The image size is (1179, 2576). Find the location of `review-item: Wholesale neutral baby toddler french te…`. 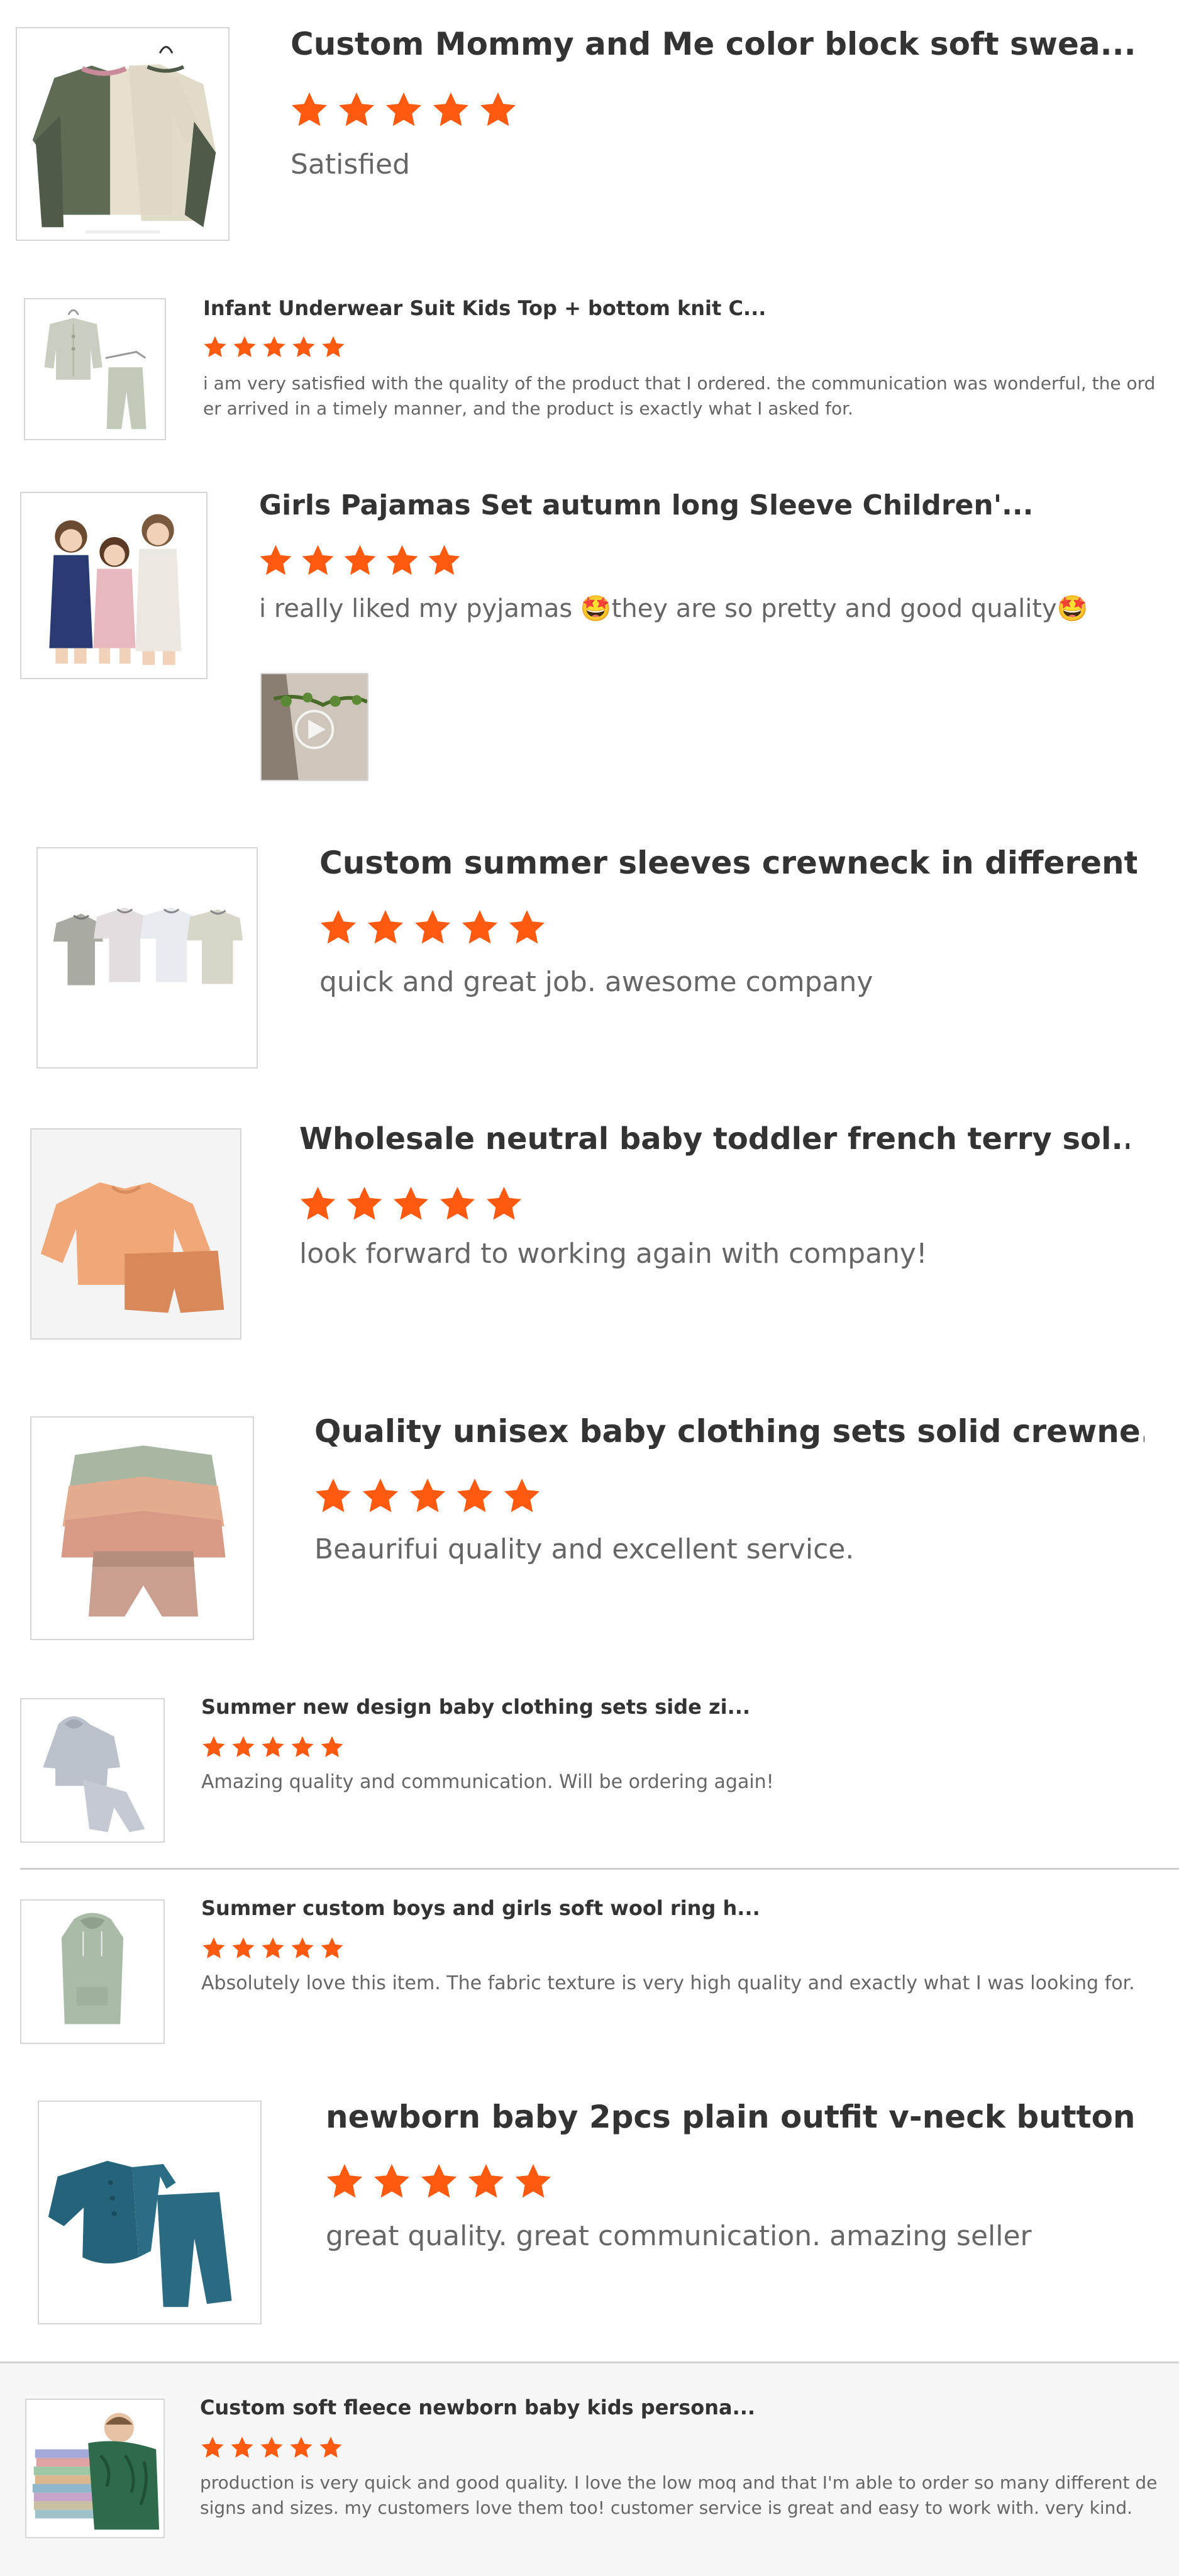

review-item: Wholesale neutral baby toddler french te… is located at coordinates (589, 1232).